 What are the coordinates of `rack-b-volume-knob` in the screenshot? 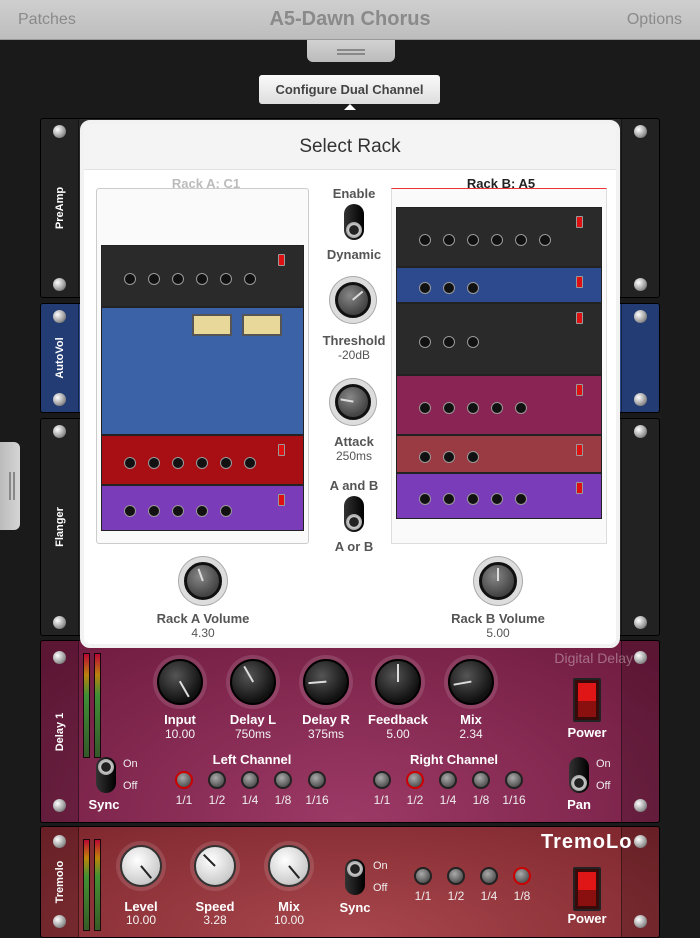 It's located at (498, 581).